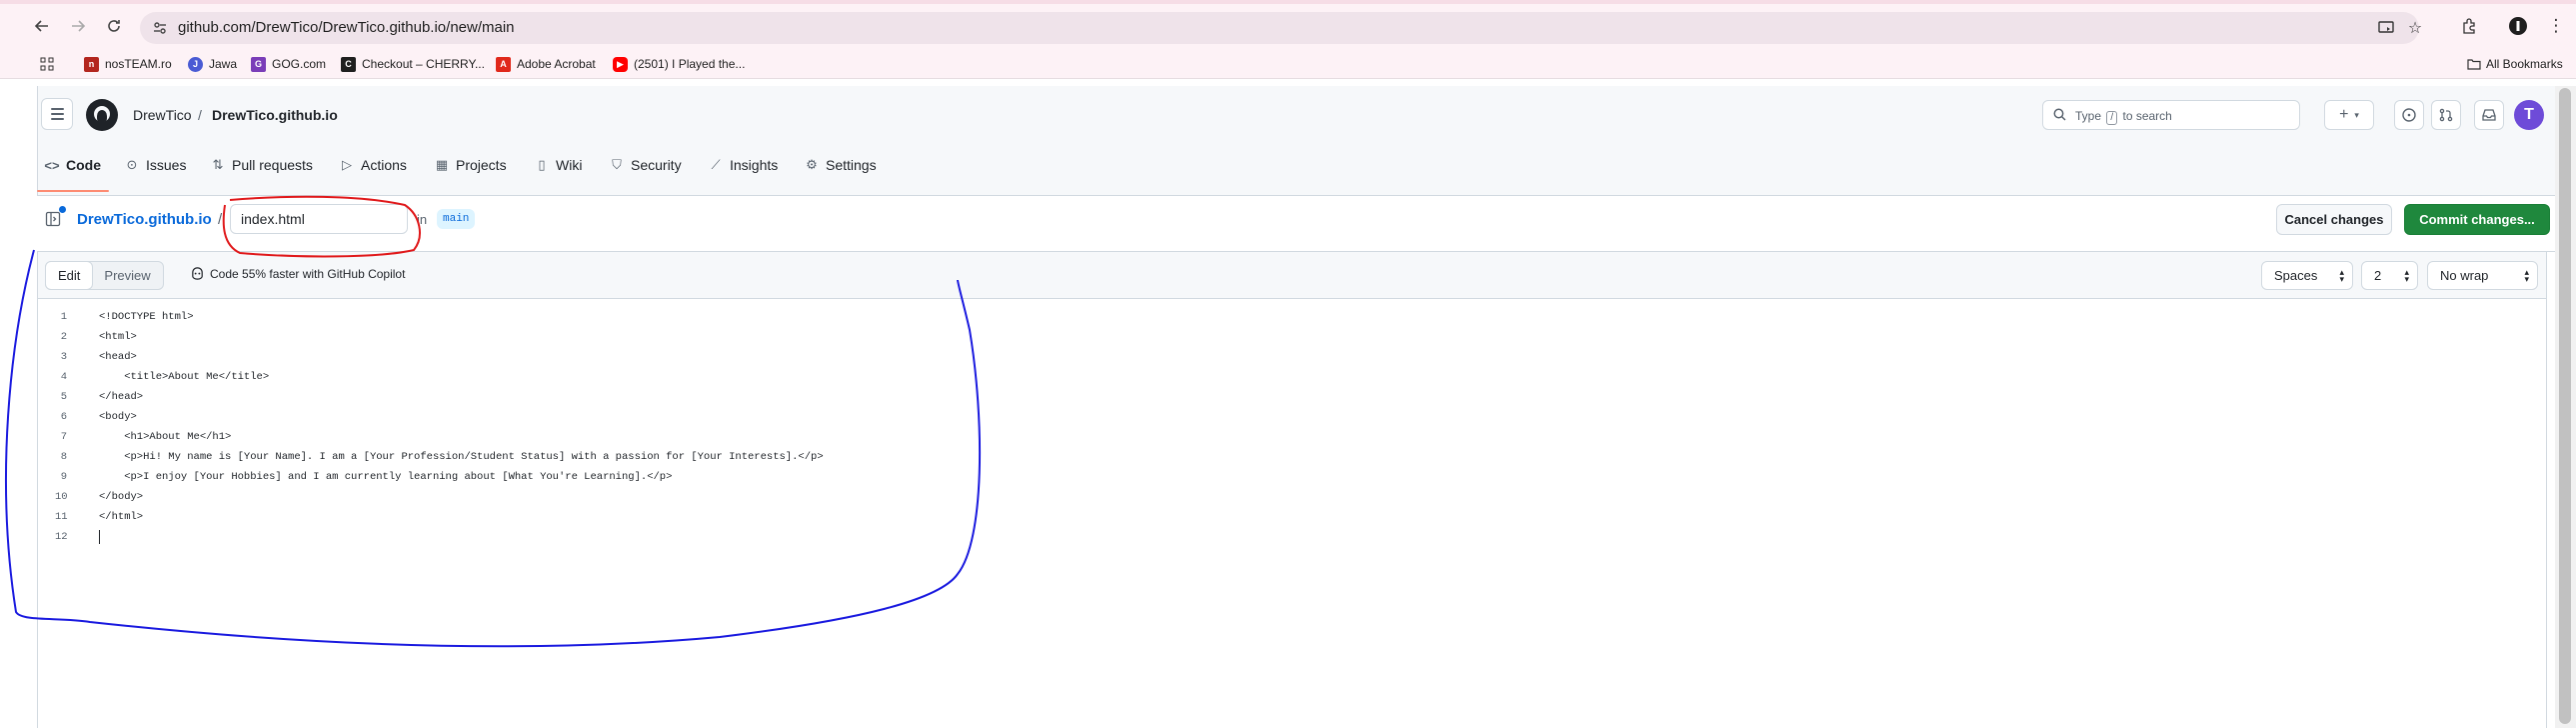 The image size is (2576, 728). Describe the element at coordinates (64, 317) in the screenshot. I see `line-number: 1` at that location.